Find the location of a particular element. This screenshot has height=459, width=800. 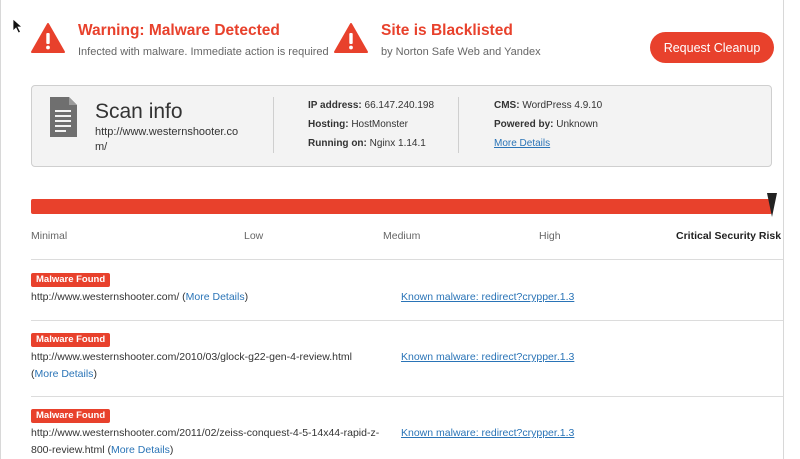

scan-site-url: http://www.westernshooter.co m/ is located at coordinates (182, 140).